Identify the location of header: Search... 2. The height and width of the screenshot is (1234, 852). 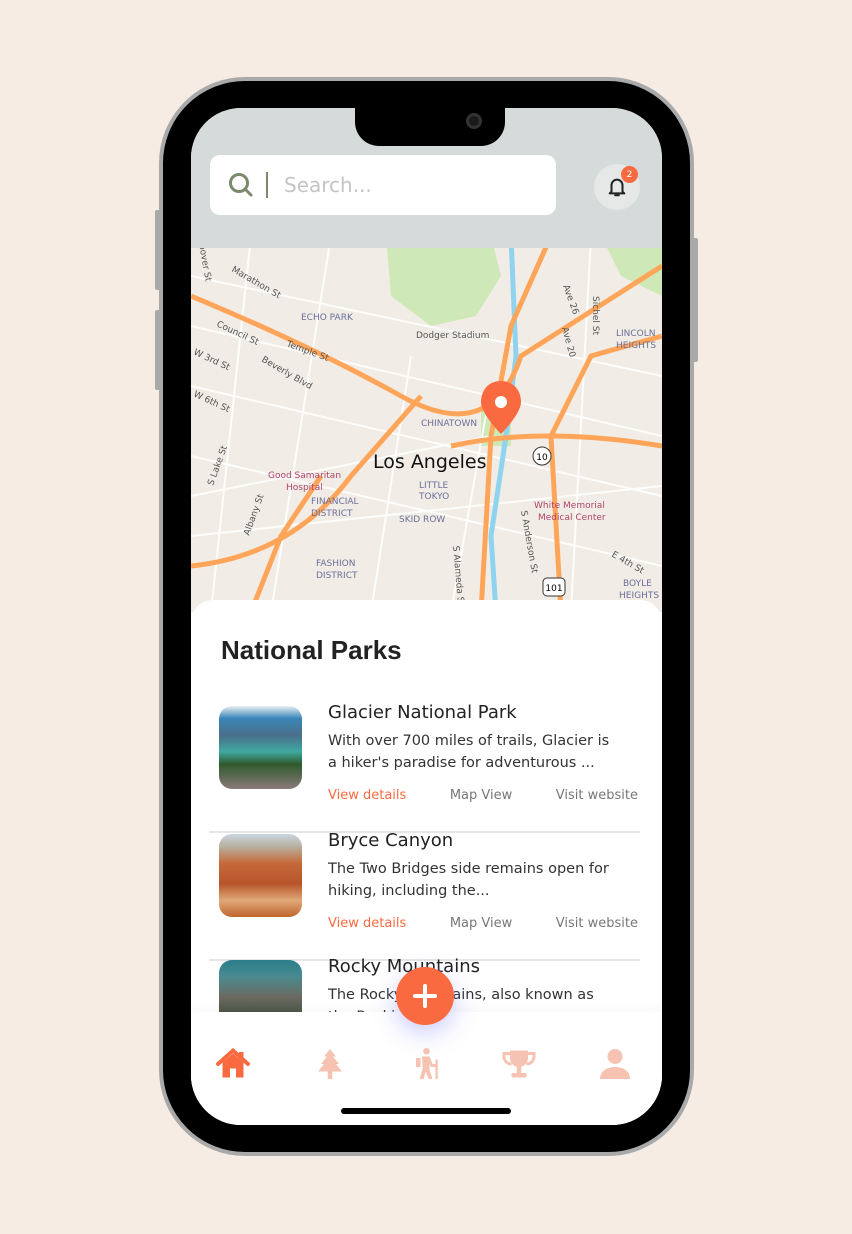
(426, 178).